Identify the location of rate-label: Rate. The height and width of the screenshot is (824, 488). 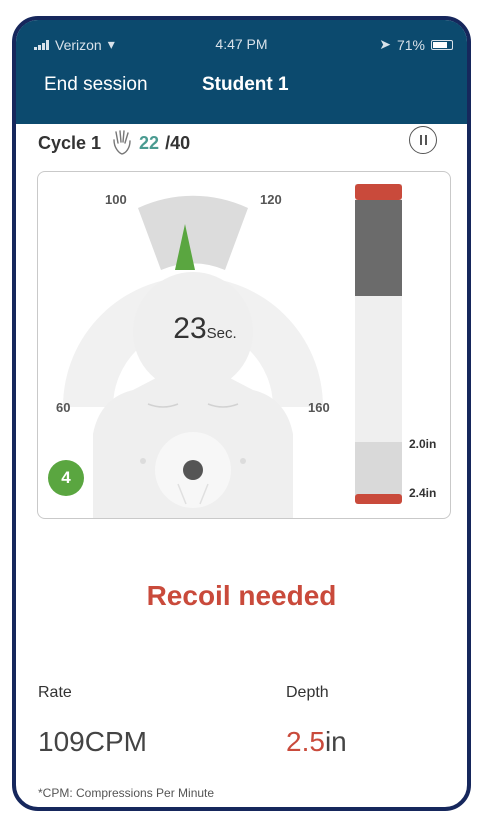
(55, 692).